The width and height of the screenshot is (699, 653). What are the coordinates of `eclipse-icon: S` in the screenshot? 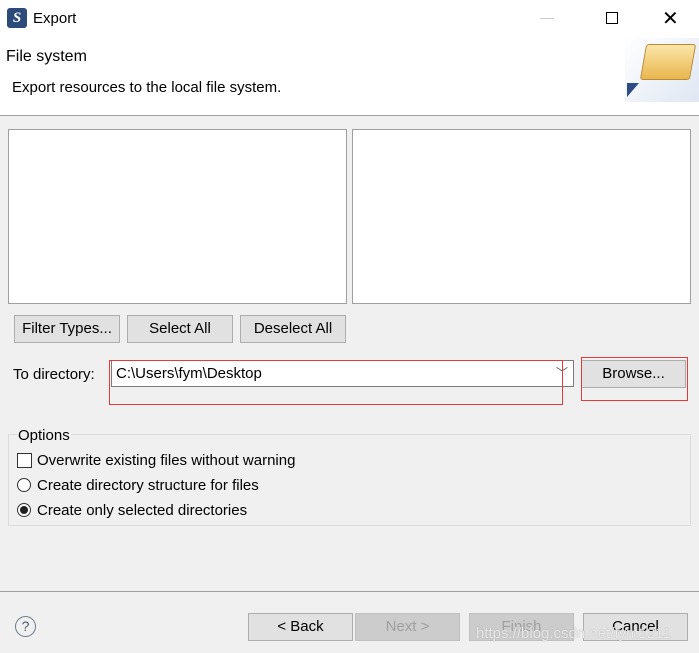 It's located at (17, 18).